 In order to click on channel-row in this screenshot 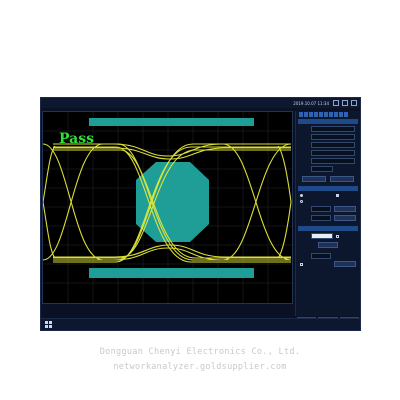, I will do `click(328, 256)`.